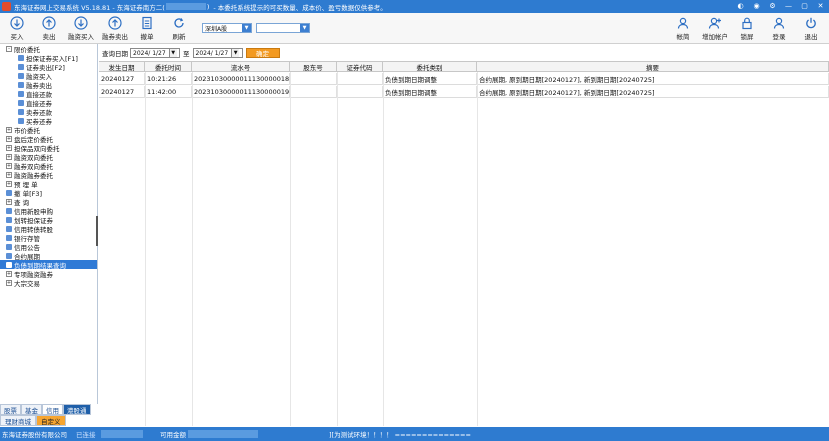 This screenshot has height=441, width=829. Describe the element at coordinates (115, 37) in the screenshot. I see `short-sell-button-label: 融券卖出` at that location.